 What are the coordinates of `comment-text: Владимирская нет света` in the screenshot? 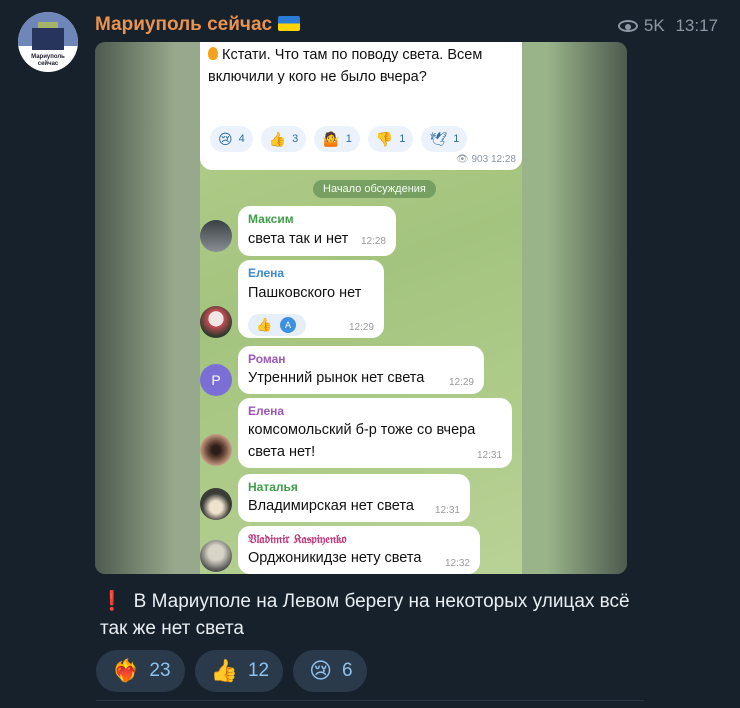 It's located at (331, 506).